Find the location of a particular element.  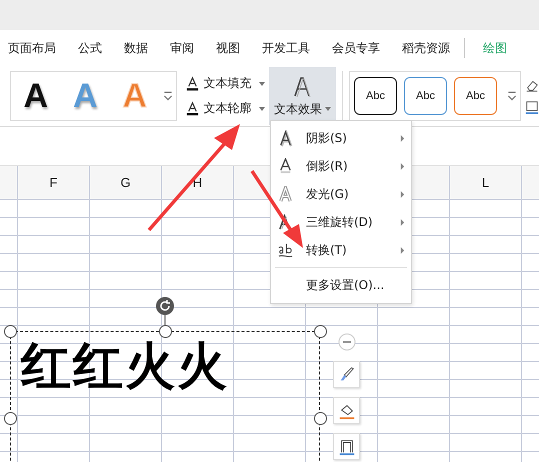

menu-tab: 页面布局 is located at coordinates (32, 48).